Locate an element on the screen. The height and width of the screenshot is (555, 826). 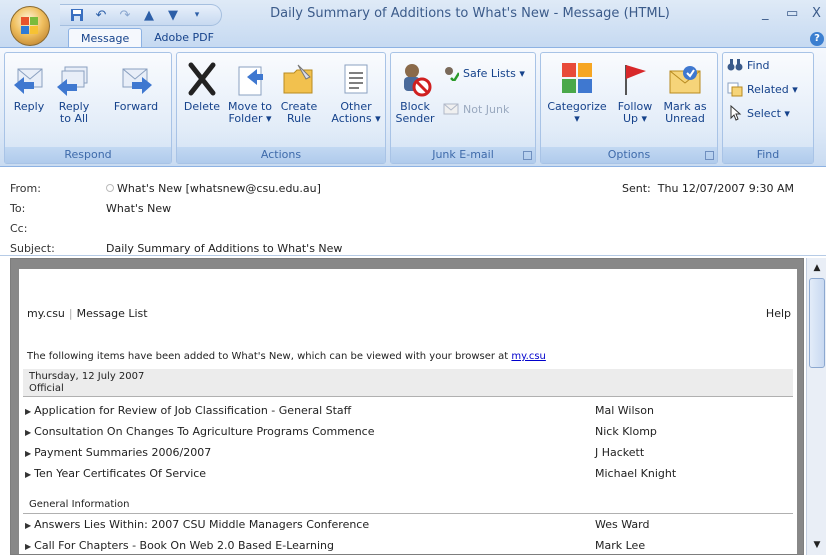
group-label-options: Options is located at coordinates (629, 155).